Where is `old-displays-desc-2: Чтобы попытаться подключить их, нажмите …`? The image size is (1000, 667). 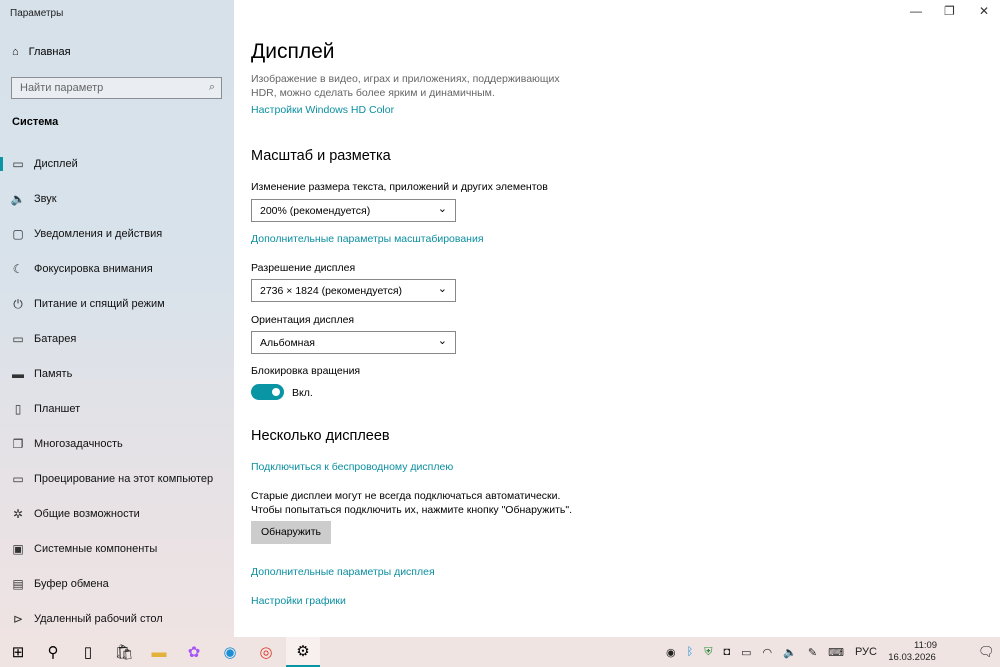 old-displays-desc-2: Чтобы попытаться подключить их, нажмите … is located at coordinates (412, 510).